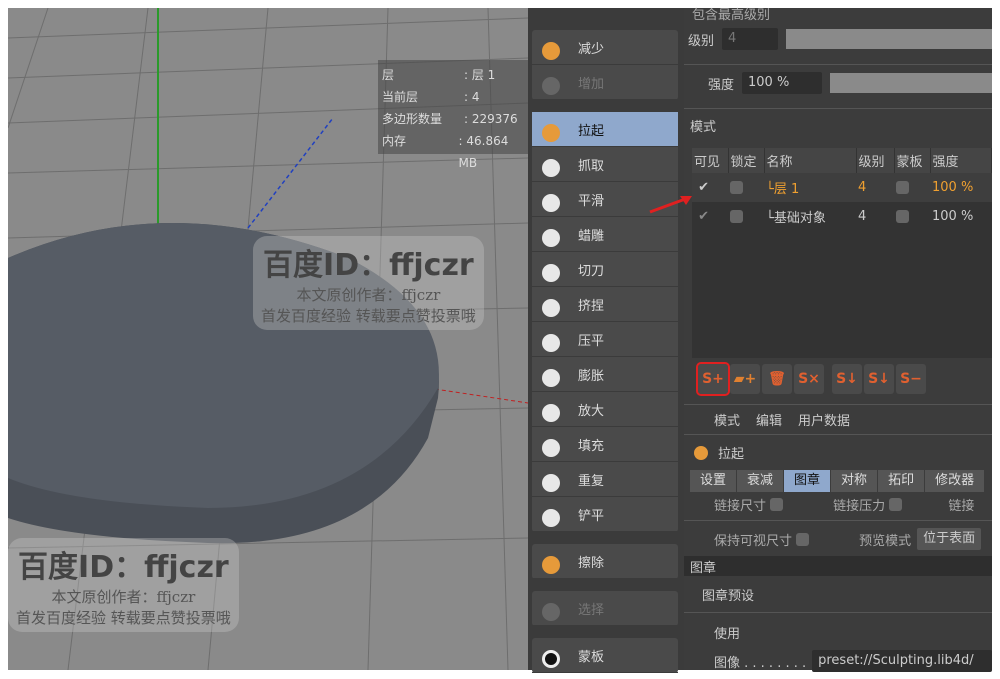 The height and width of the screenshot is (679, 1000). What do you see at coordinates (483, 152) in the screenshot?
I see `hud-value: : 46.864 MB` at bounding box center [483, 152].